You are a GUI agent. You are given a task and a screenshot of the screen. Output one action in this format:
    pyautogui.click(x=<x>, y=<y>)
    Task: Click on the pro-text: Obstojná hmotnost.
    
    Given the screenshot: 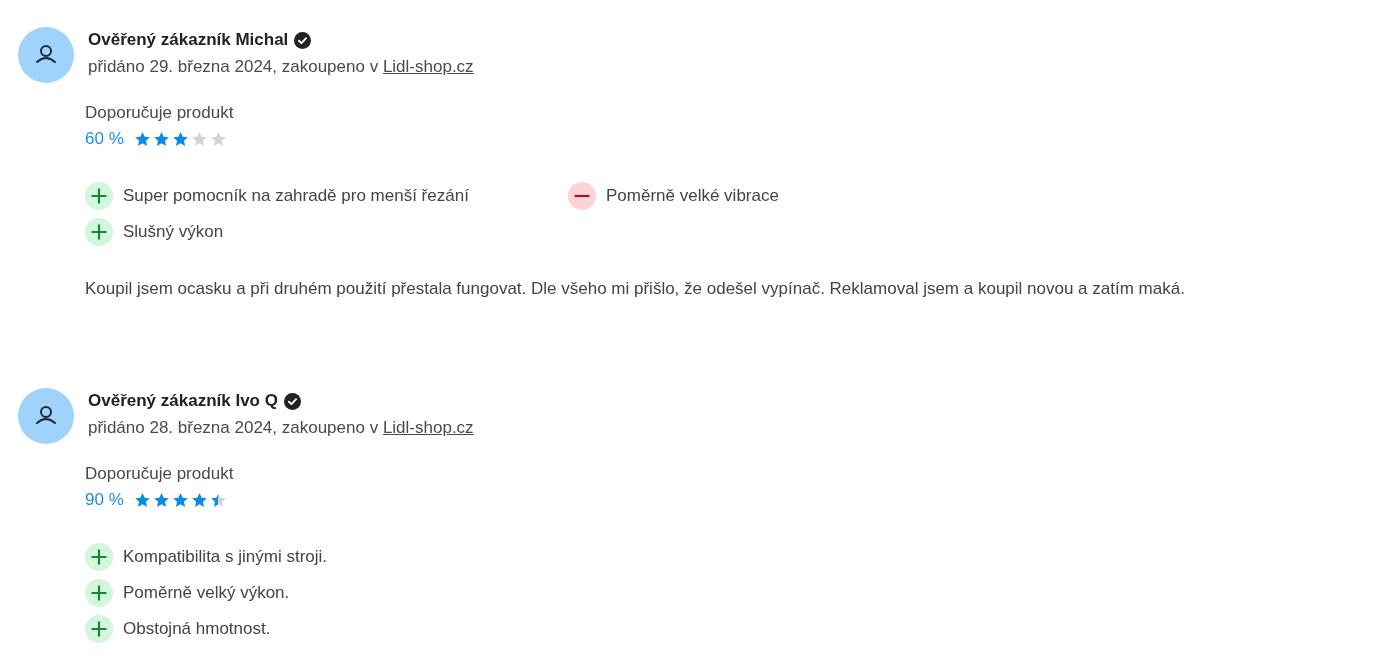 What is the action you would take?
    pyautogui.click(x=197, y=629)
    